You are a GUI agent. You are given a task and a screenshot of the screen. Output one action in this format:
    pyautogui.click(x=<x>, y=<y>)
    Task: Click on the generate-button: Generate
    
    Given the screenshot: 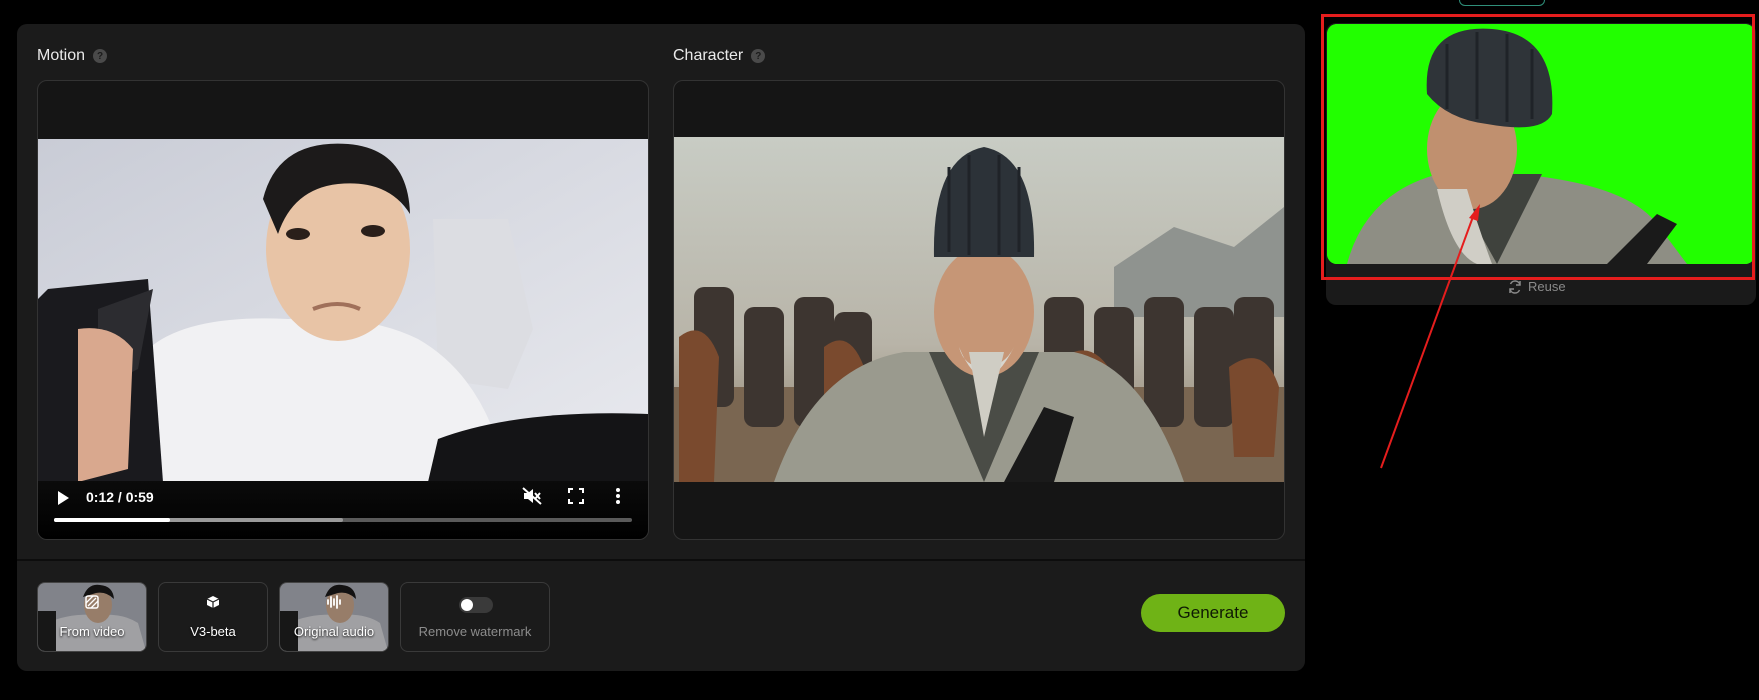 What is the action you would take?
    pyautogui.click(x=1213, y=613)
    